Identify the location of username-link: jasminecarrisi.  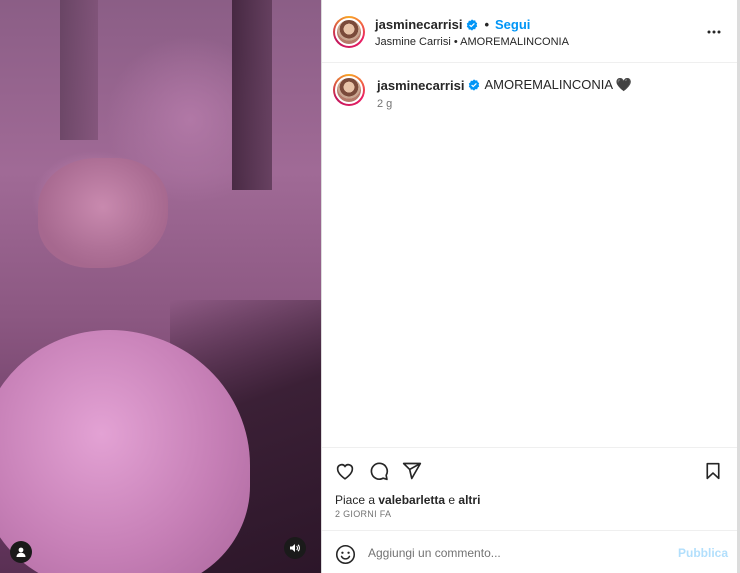
(418, 24).